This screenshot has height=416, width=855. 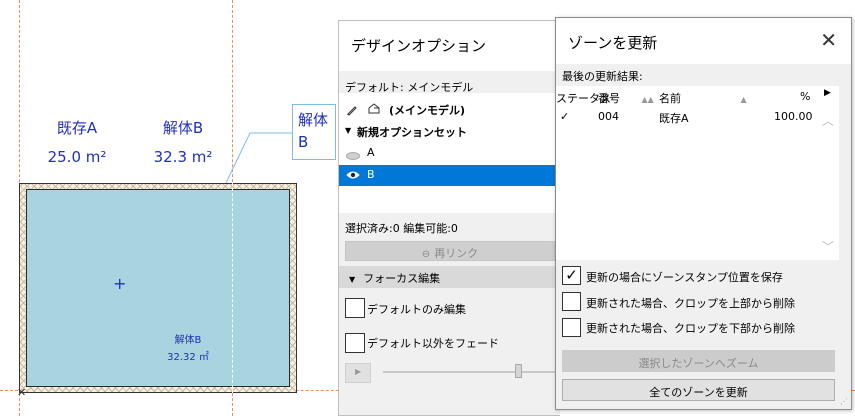 What do you see at coordinates (827, 93) in the screenshot?
I see `expand-arrow-icon: ▶` at bounding box center [827, 93].